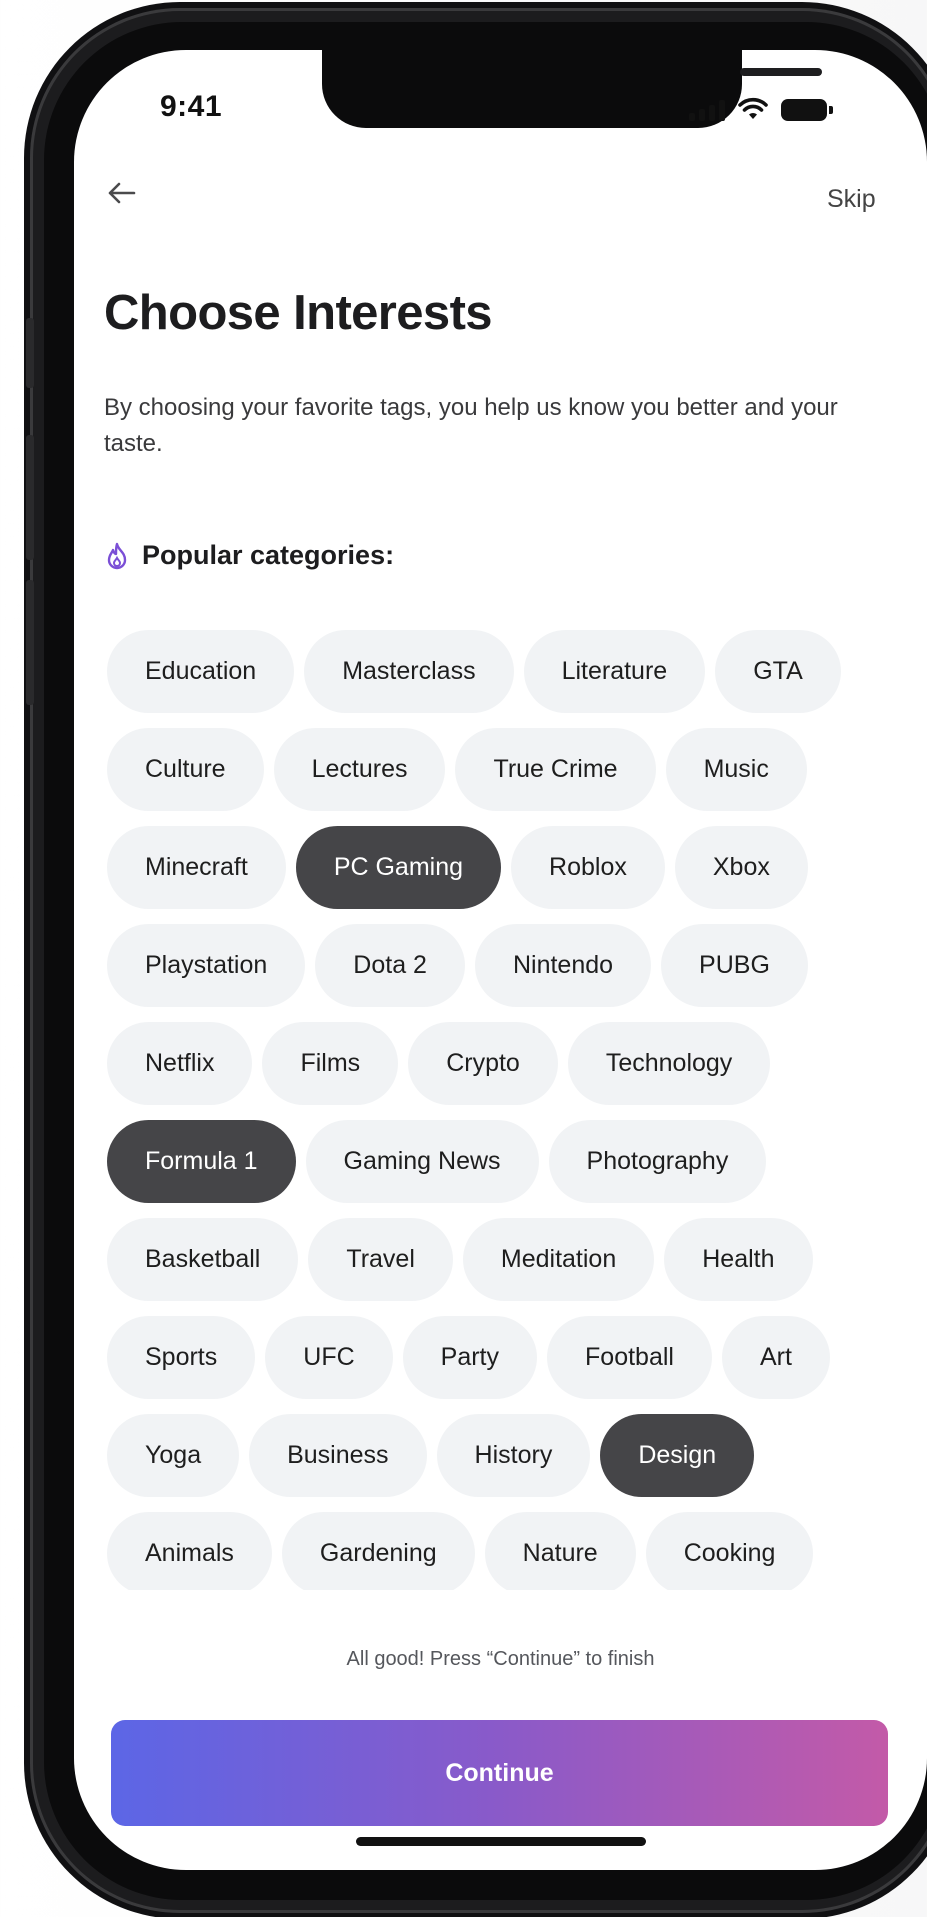 The width and height of the screenshot is (927, 1917). I want to click on interest-chip: Playstation, so click(206, 965).